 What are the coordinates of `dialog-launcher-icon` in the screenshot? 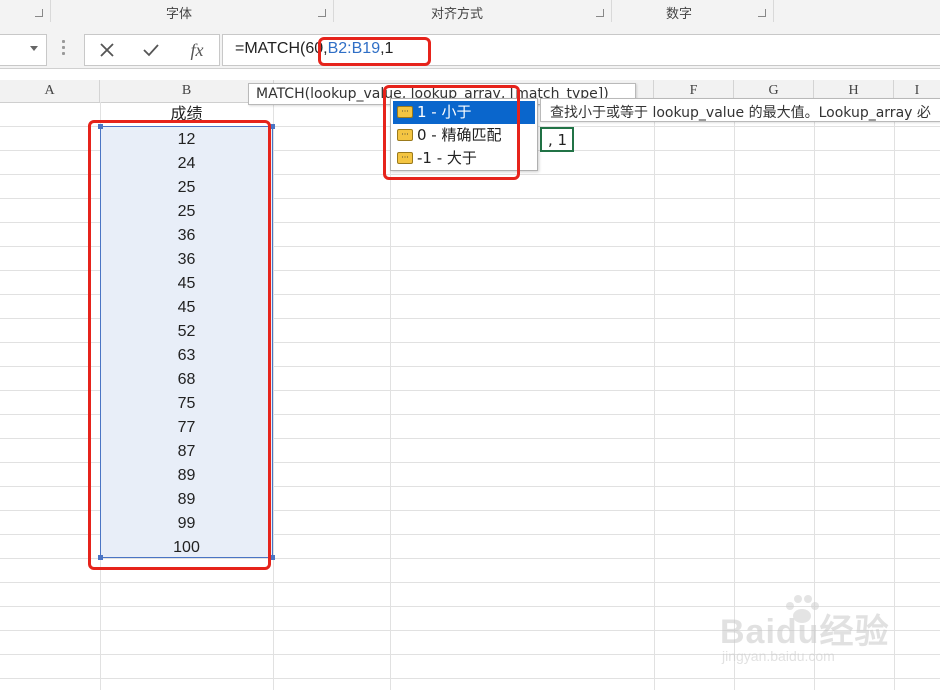 It's located at (39, 13).